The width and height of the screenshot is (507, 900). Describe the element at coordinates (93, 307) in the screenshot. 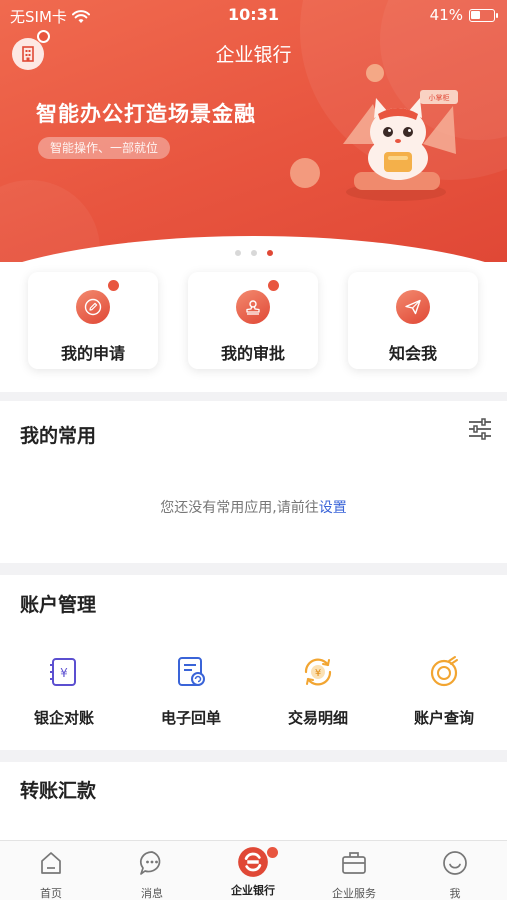

I see `pen-icon` at that location.